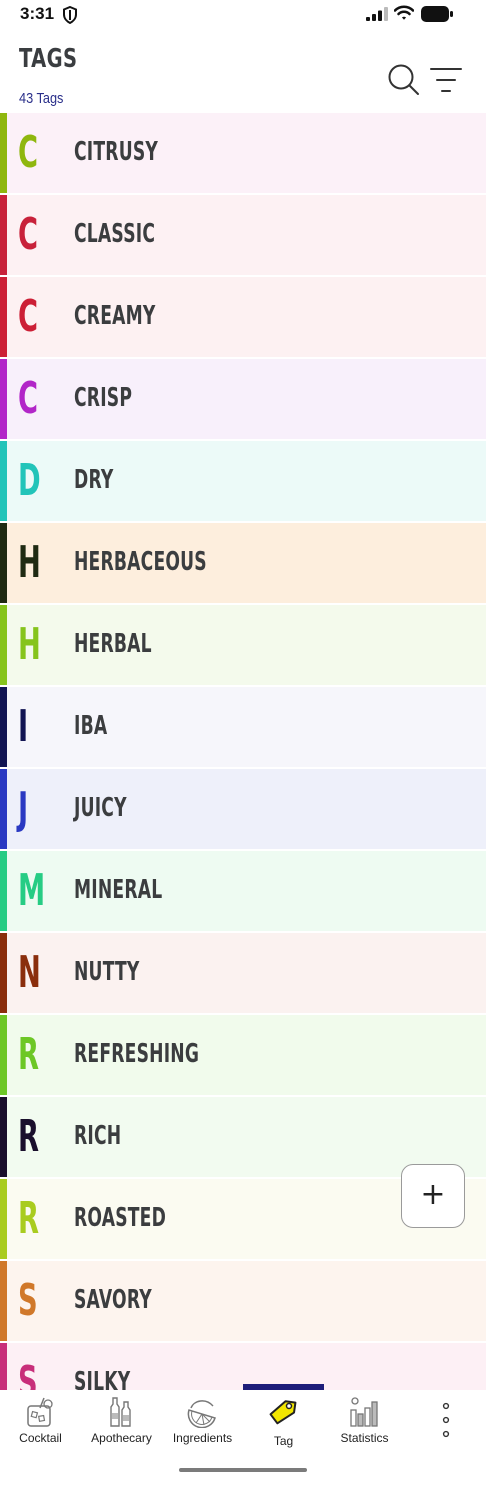 Image resolution: width=486 pixels, height=1485 pixels. Describe the element at coordinates (98, 1136) in the screenshot. I see `tag-name: RICH` at that location.